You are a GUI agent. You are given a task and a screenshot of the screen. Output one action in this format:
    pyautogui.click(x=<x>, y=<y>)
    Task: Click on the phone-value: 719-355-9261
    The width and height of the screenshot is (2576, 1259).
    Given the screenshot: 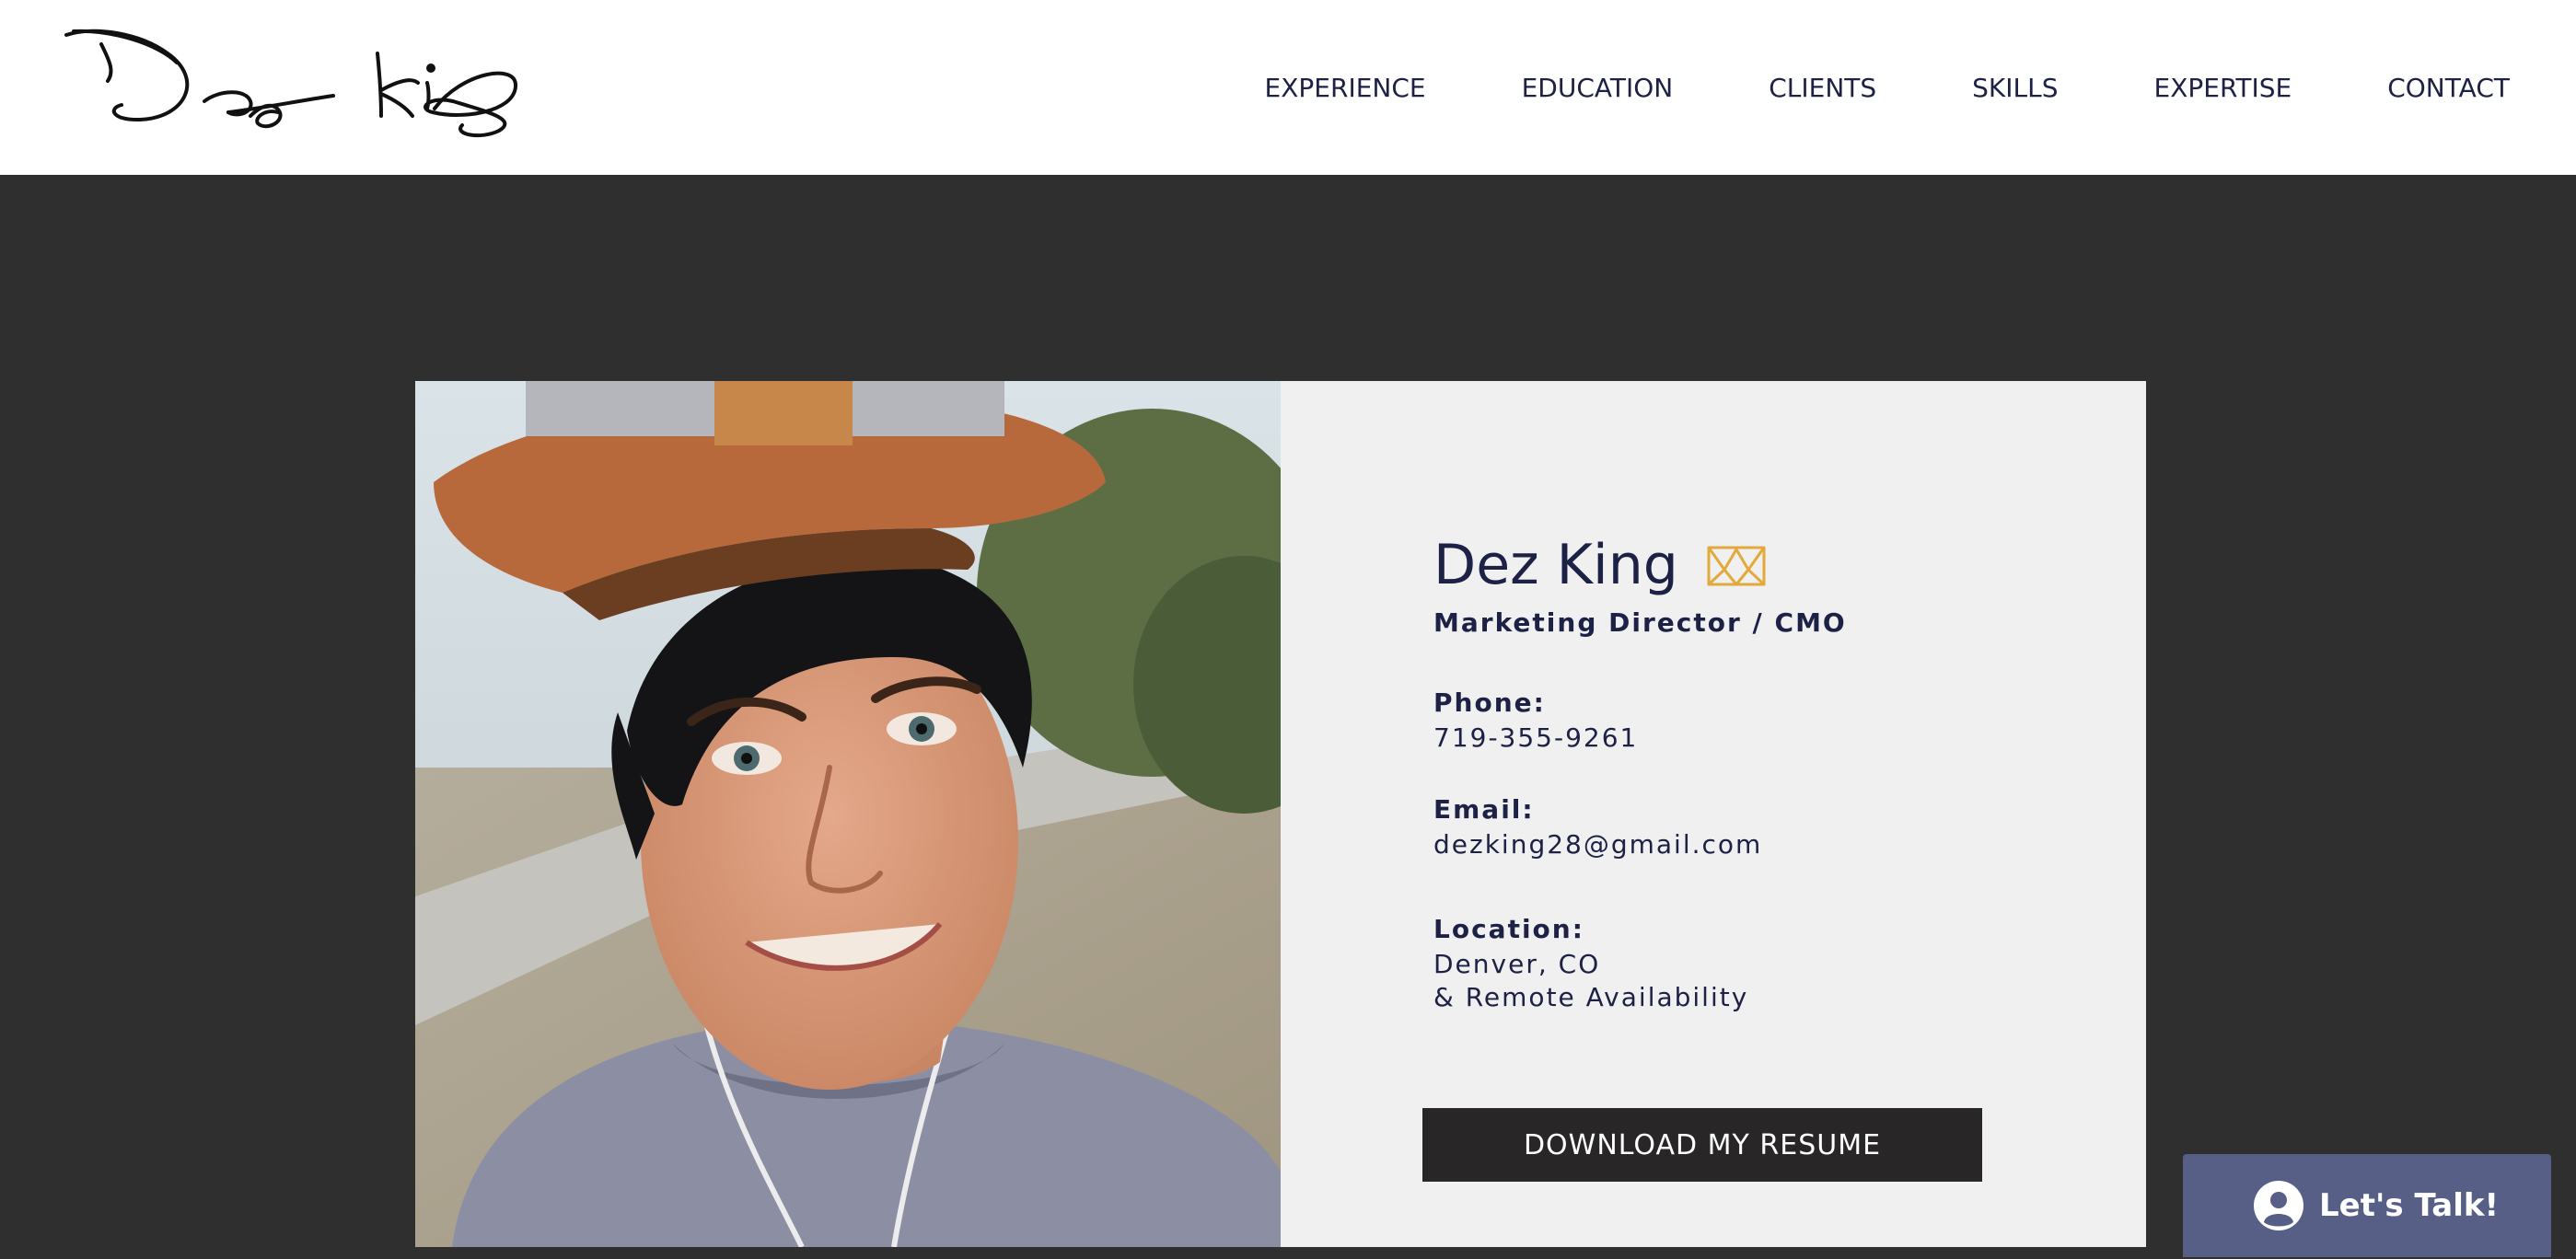 What is the action you would take?
    pyautogui.click(x=1535, y=737)
    